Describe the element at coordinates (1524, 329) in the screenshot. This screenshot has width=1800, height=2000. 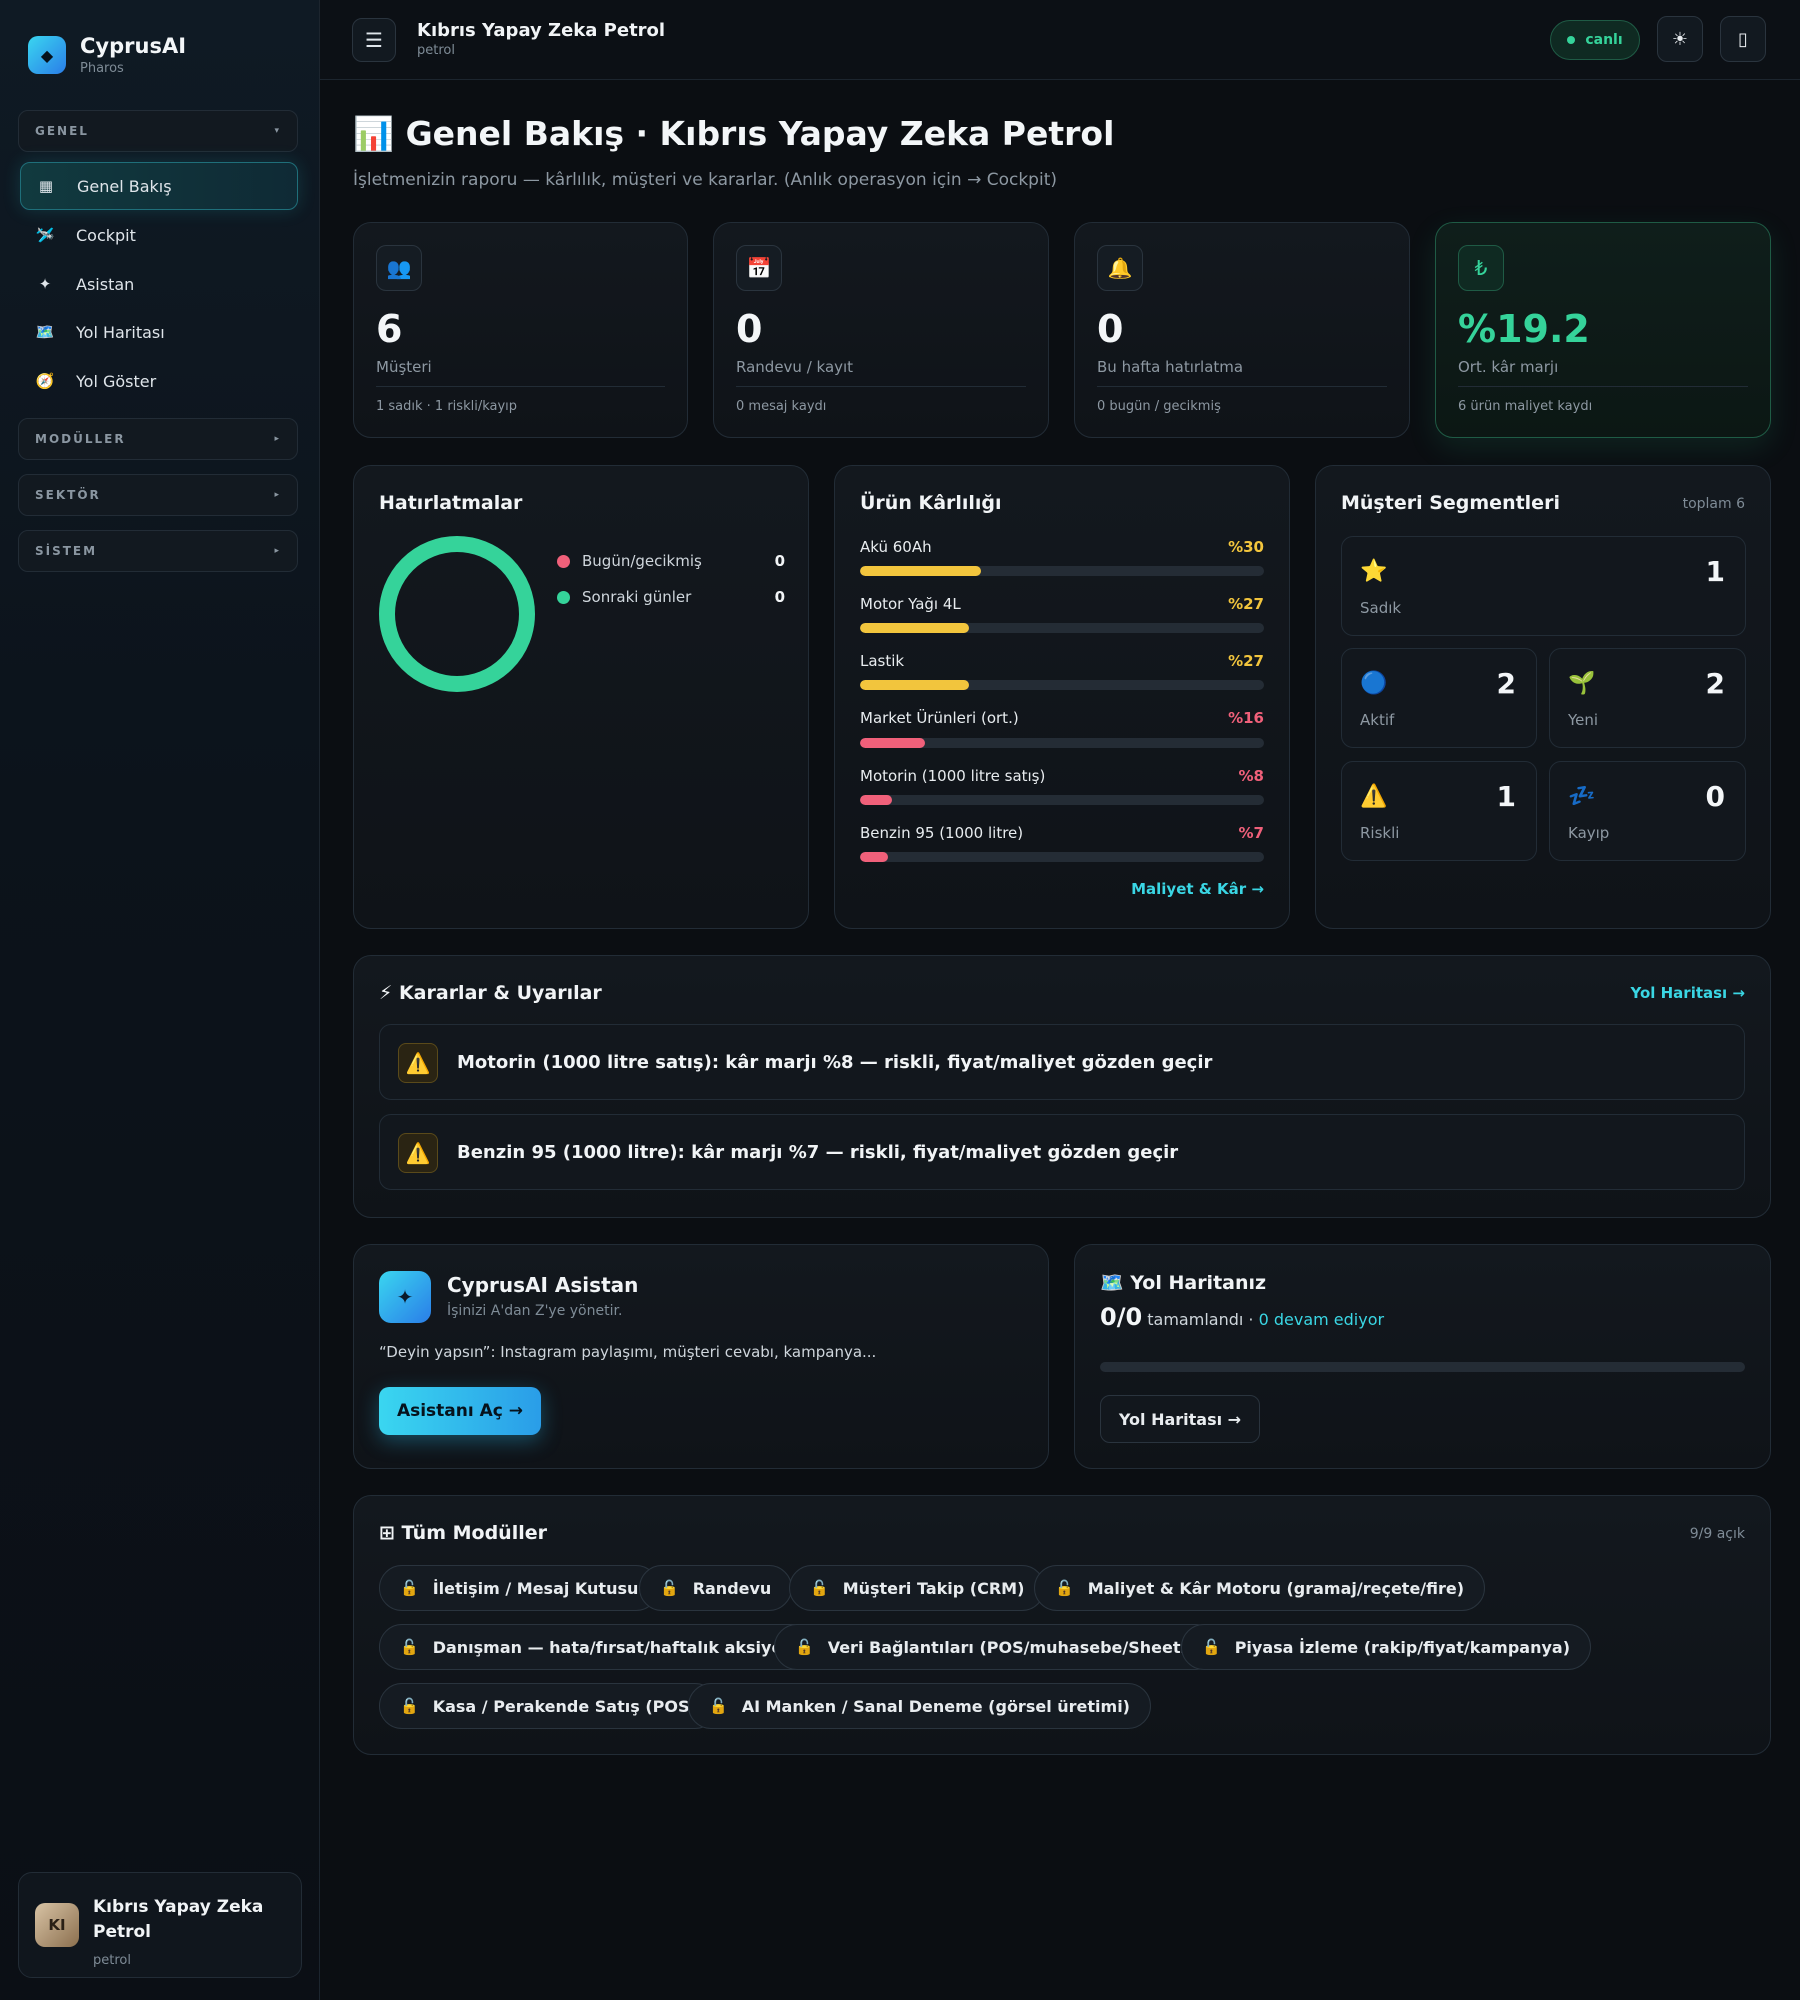
I see `stat-value: %19.2` at that location.